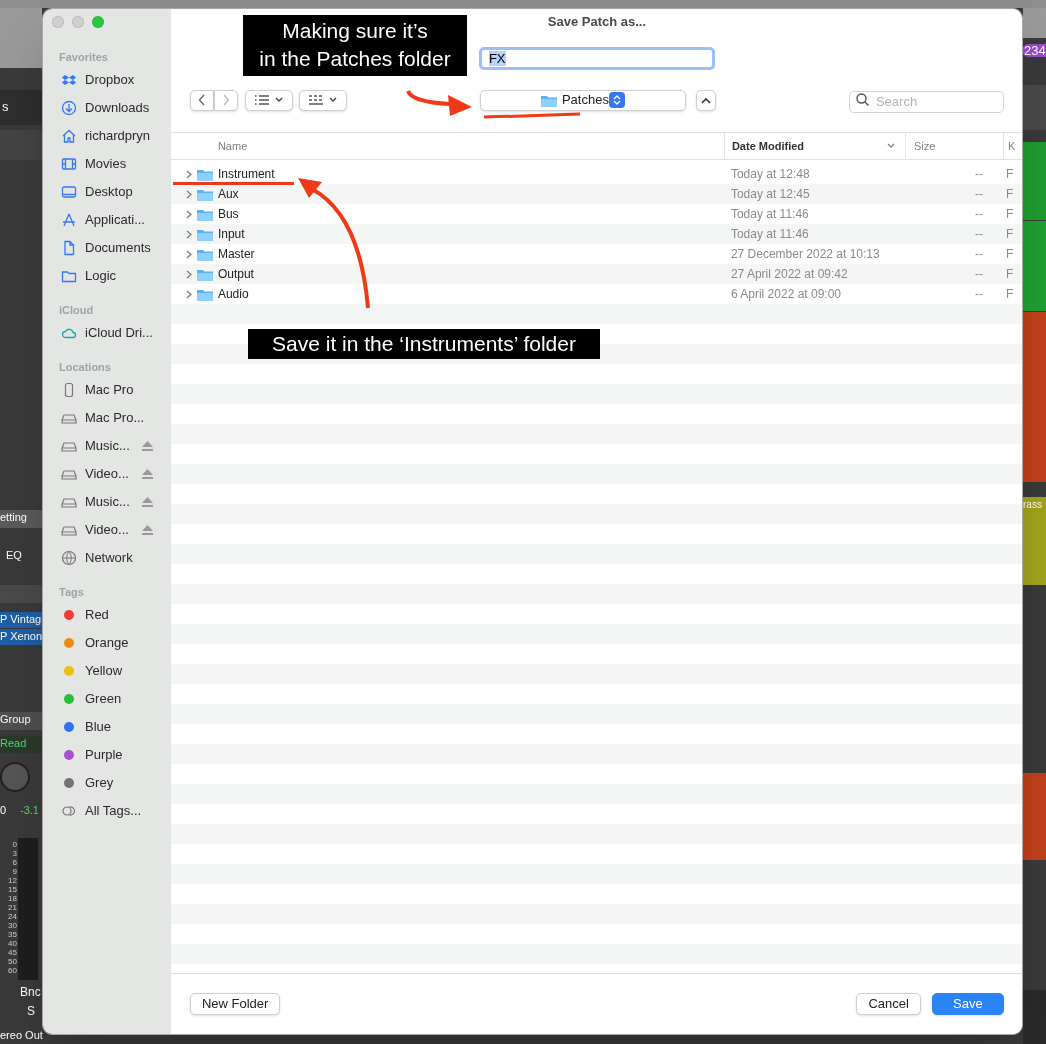 This screenshot has height=1044, width=1046. What do you see at coordinates (107, 671) in the screenshot?
I see `sidebar-item: Yellow` at bounding box center [107, 671].